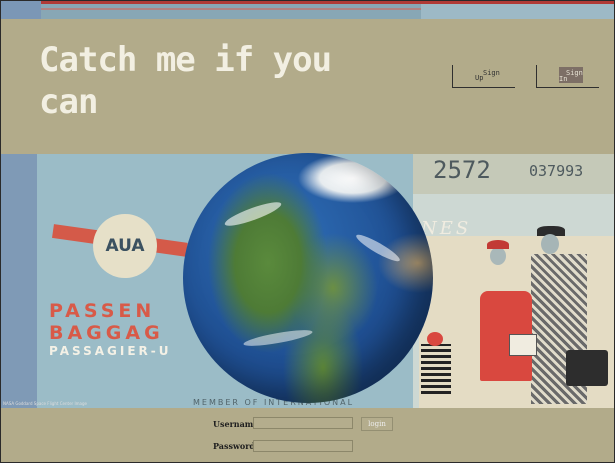  I want to click on passenger-baggage-text: PASSEN BAGGAG, so click(106, 322).